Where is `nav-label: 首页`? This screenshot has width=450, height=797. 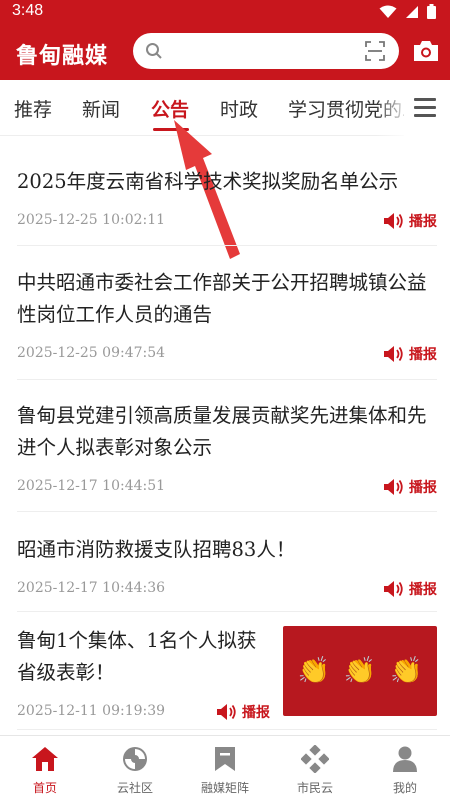
nav-label: 首页 is located at coordinates (44, 788).